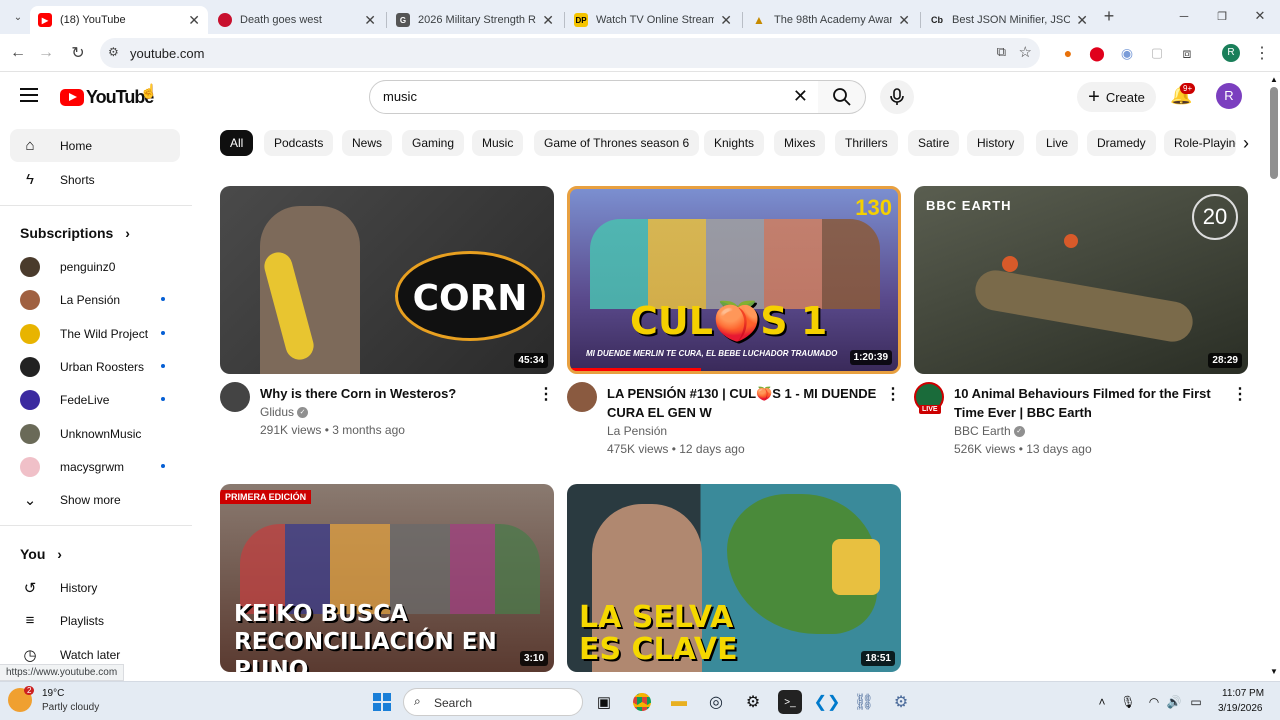  What do you see at coordinates (95, 299) in the screenshot?
I see `sidebar-item-subscription: La Pensión` at bounding box center [95, 299].